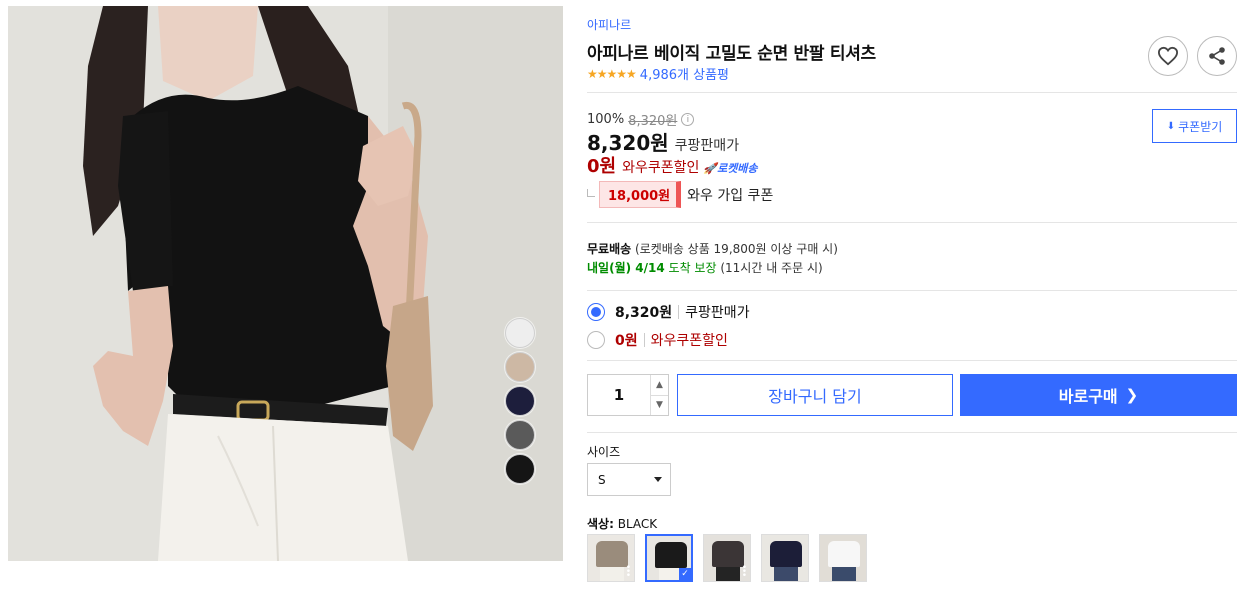 Image resolution: width=1245 pixels, height=591 pixels. I want to click on review-count-link: 4,986개 상품평, so click(684, 73).